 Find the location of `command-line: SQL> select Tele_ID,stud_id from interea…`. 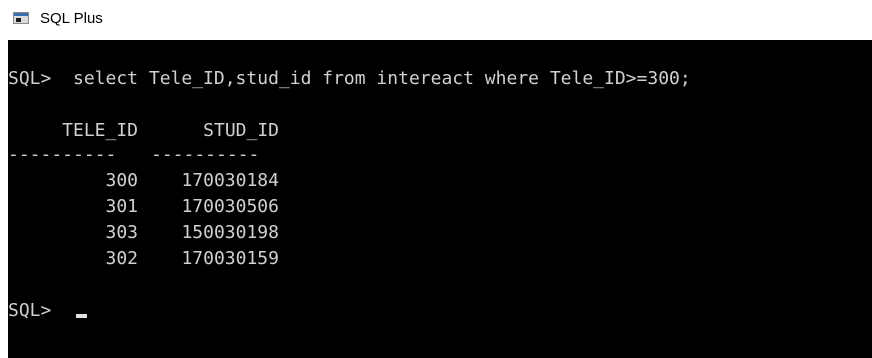

command-line: SQL> select Tele_ID,stud_id from interea… is located at coordinates (349, 79).